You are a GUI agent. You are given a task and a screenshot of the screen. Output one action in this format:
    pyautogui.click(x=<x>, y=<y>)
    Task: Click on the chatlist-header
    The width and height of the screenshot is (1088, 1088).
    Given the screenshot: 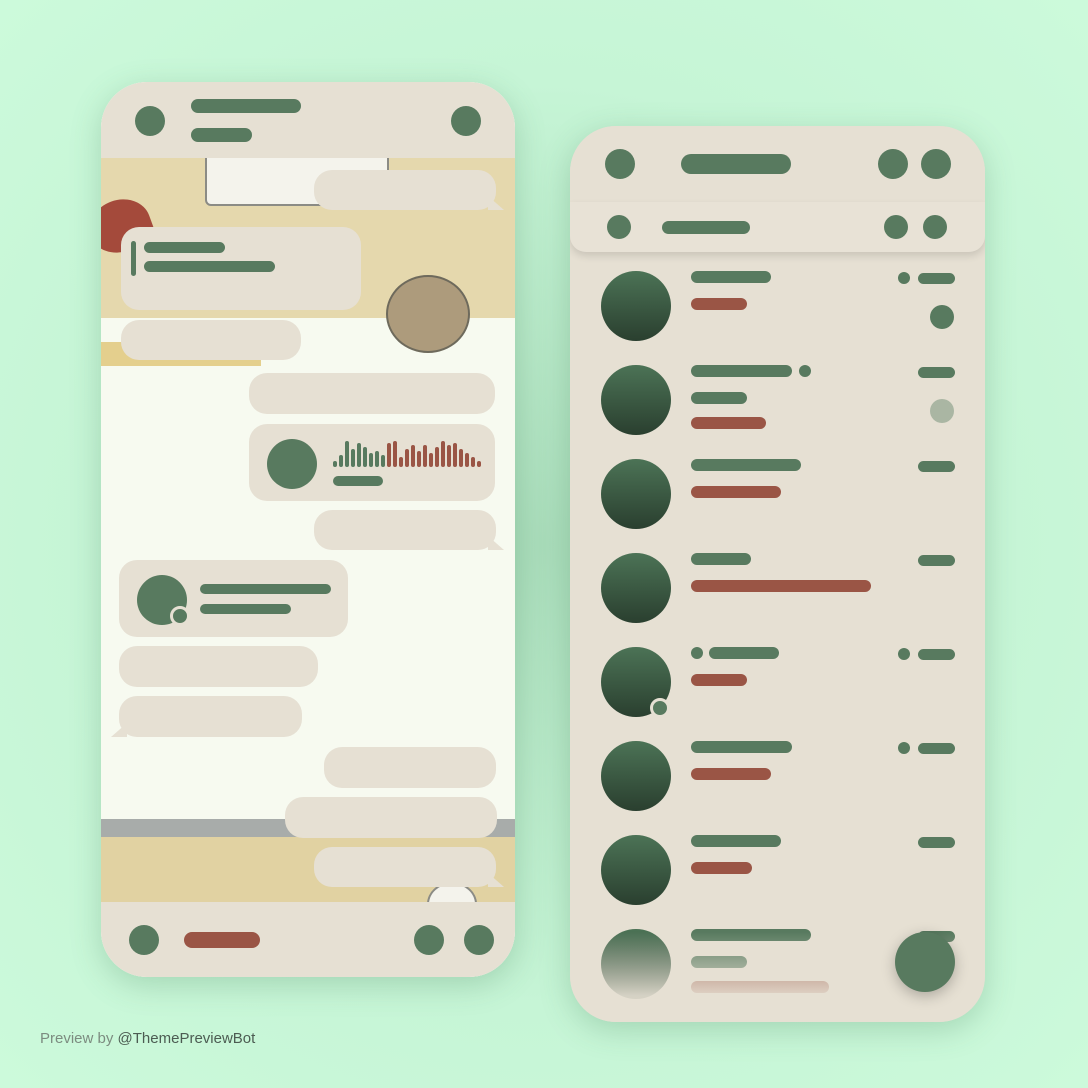 What is the action you would take?
    pyautogui.click(x=777, y=164)
    